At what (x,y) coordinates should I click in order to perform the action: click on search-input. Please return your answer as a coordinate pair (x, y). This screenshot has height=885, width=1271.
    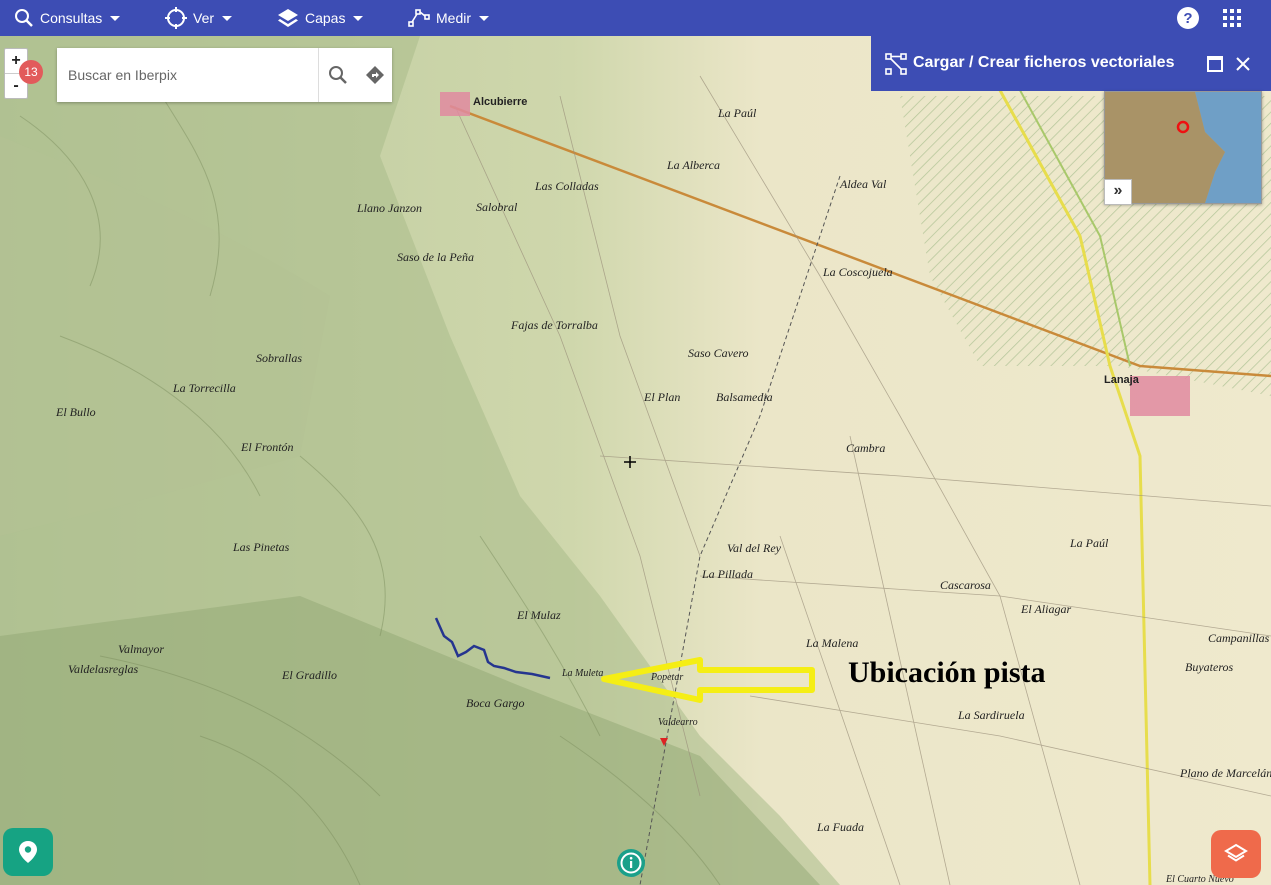
    Looking at the image, I should click on (185, 75).